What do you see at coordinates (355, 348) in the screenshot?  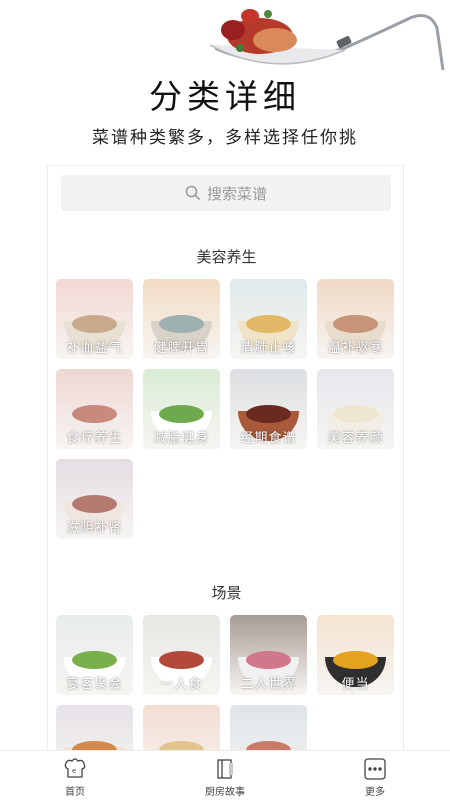 I see `category-tile-label: 温补驱寒` at bounding box center [355, 348].